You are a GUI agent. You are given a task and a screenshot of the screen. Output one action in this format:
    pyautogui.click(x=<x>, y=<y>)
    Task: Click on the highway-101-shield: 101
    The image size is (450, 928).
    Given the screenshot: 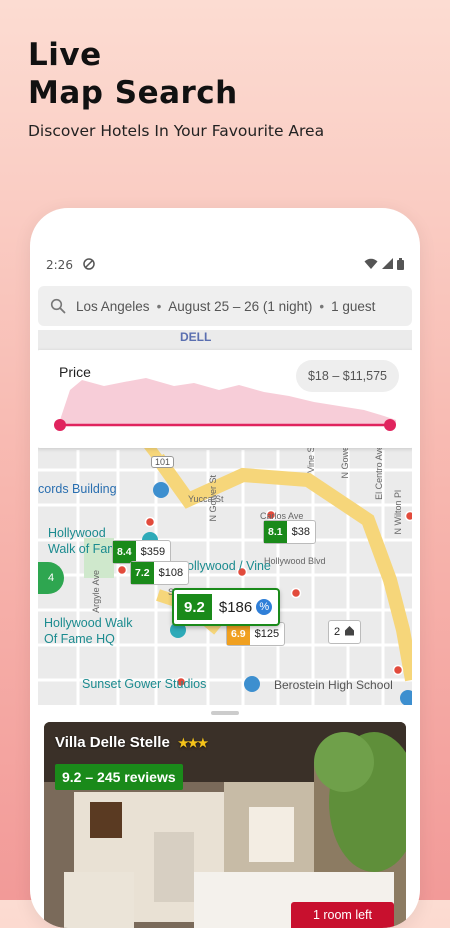 What is the action you would take?
    pyautogui.click(x=163, y=462)
    